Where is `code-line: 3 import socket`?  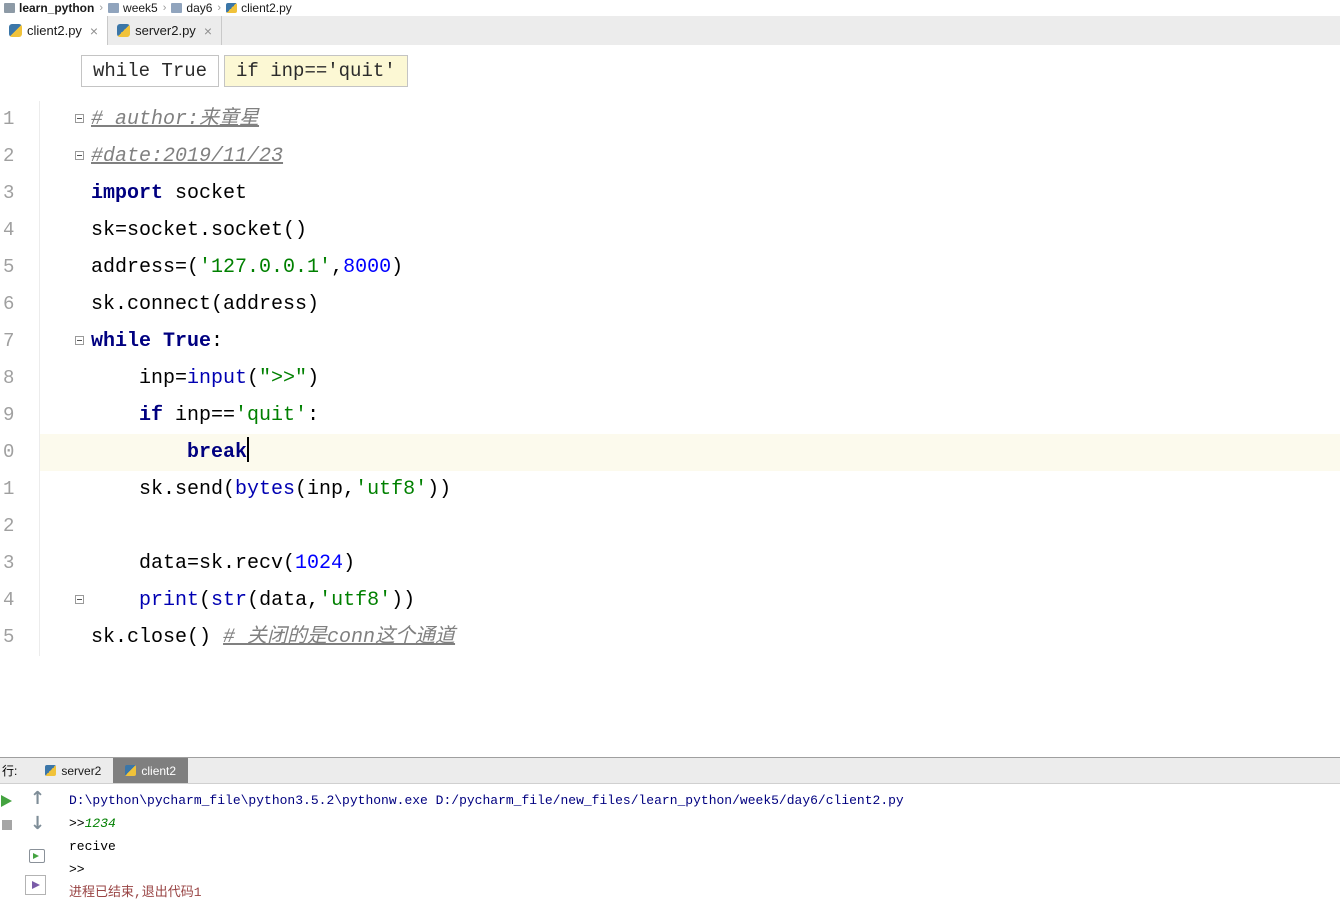
code-line: 3 import socket is located at coordinates (670, 193).